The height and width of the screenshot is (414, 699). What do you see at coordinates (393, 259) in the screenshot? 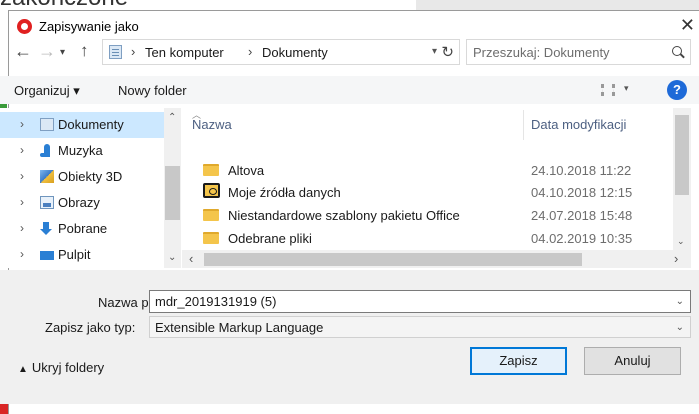
I see `file-list-horizontal-scrollbar-thumb` at bounding box center [393, 259].